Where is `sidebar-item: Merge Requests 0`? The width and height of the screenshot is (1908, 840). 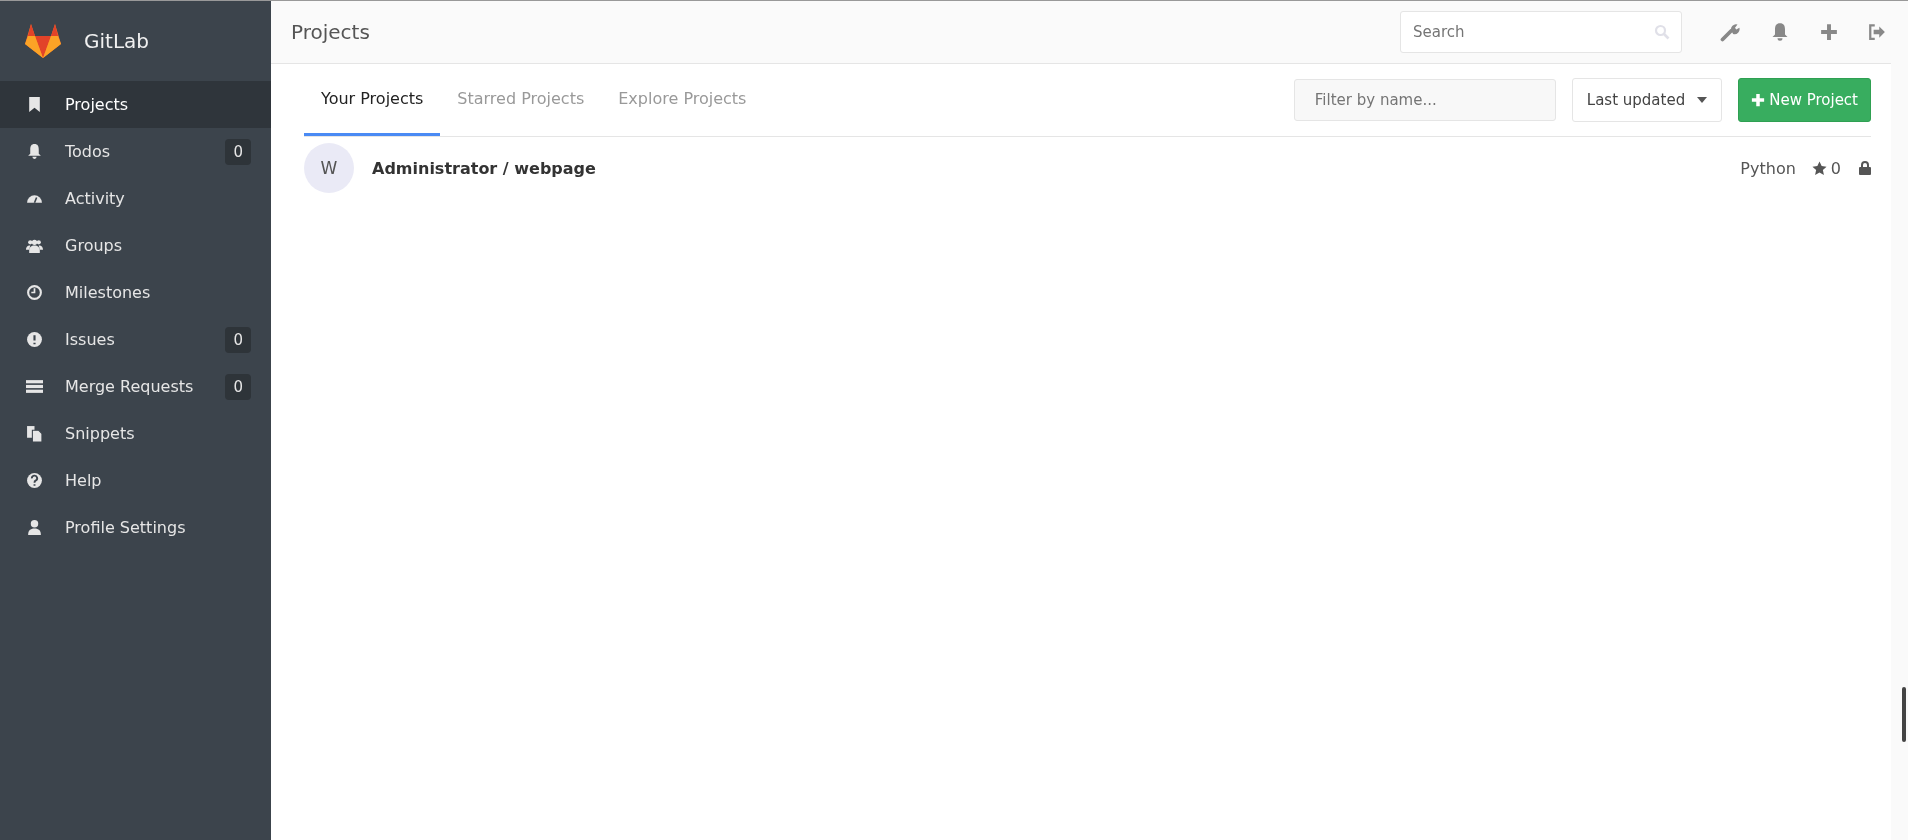
sidebar-item: Merge Requests 0 is located at coordinates (135, 386).